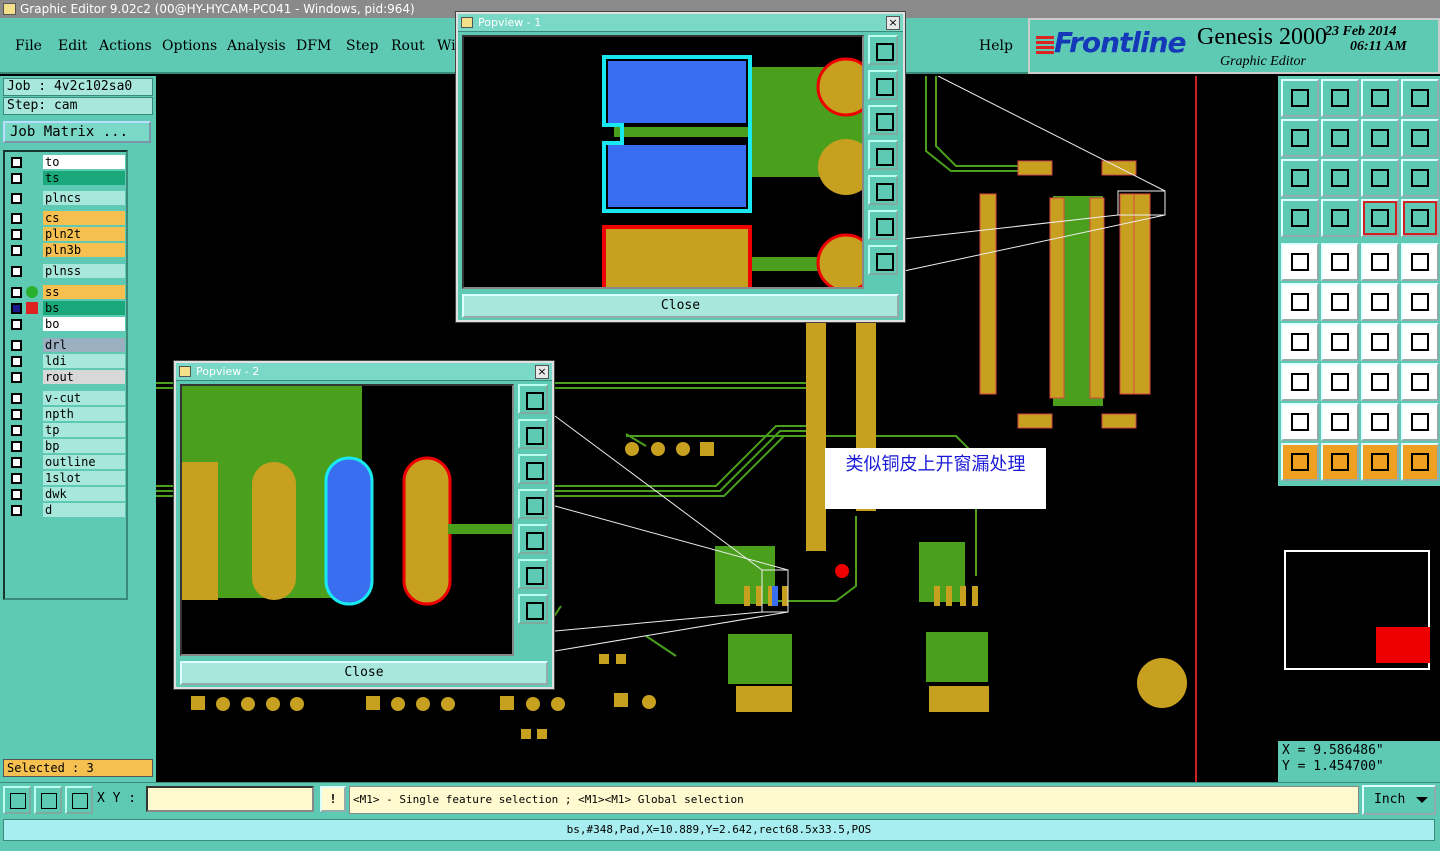 This screenshot has width=1440, height=851. Describe the element at coordinates (1380, 422) in the screenshot. I see `route-b-icon` at that location.